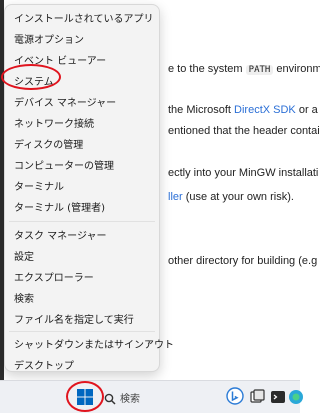 The height and width of the screenshot is (413, 320). I want to click on menu-item-device-manager: デバイス マネージャー, so click(82, 101).